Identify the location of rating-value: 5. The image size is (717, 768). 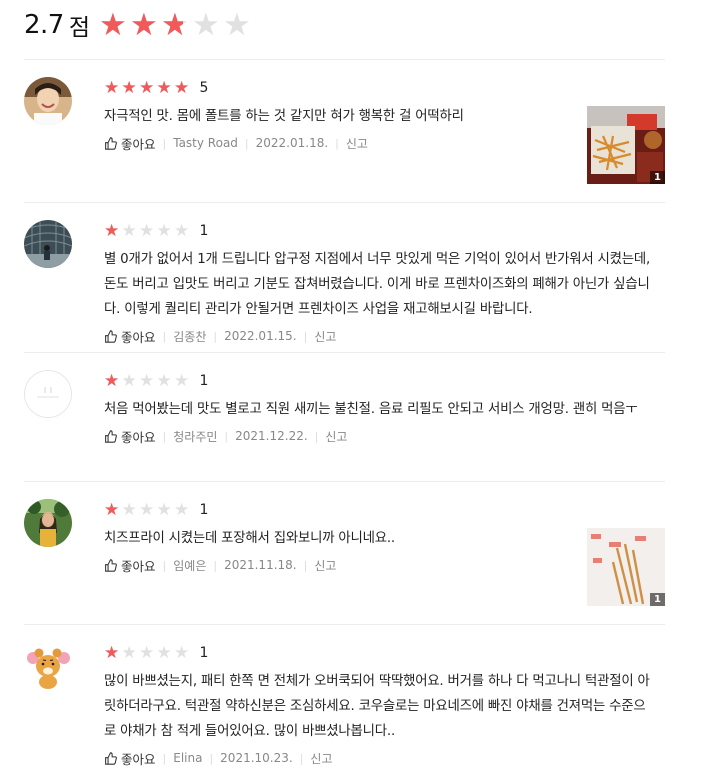
(204, 88).